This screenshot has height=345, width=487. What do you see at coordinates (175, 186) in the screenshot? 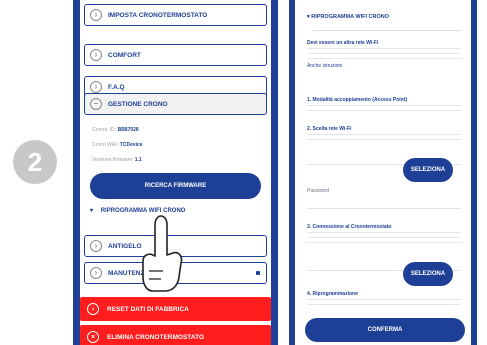
I see `search-firmware-button: RICERCA FIRMWARE` at bounding box center [175, 186].